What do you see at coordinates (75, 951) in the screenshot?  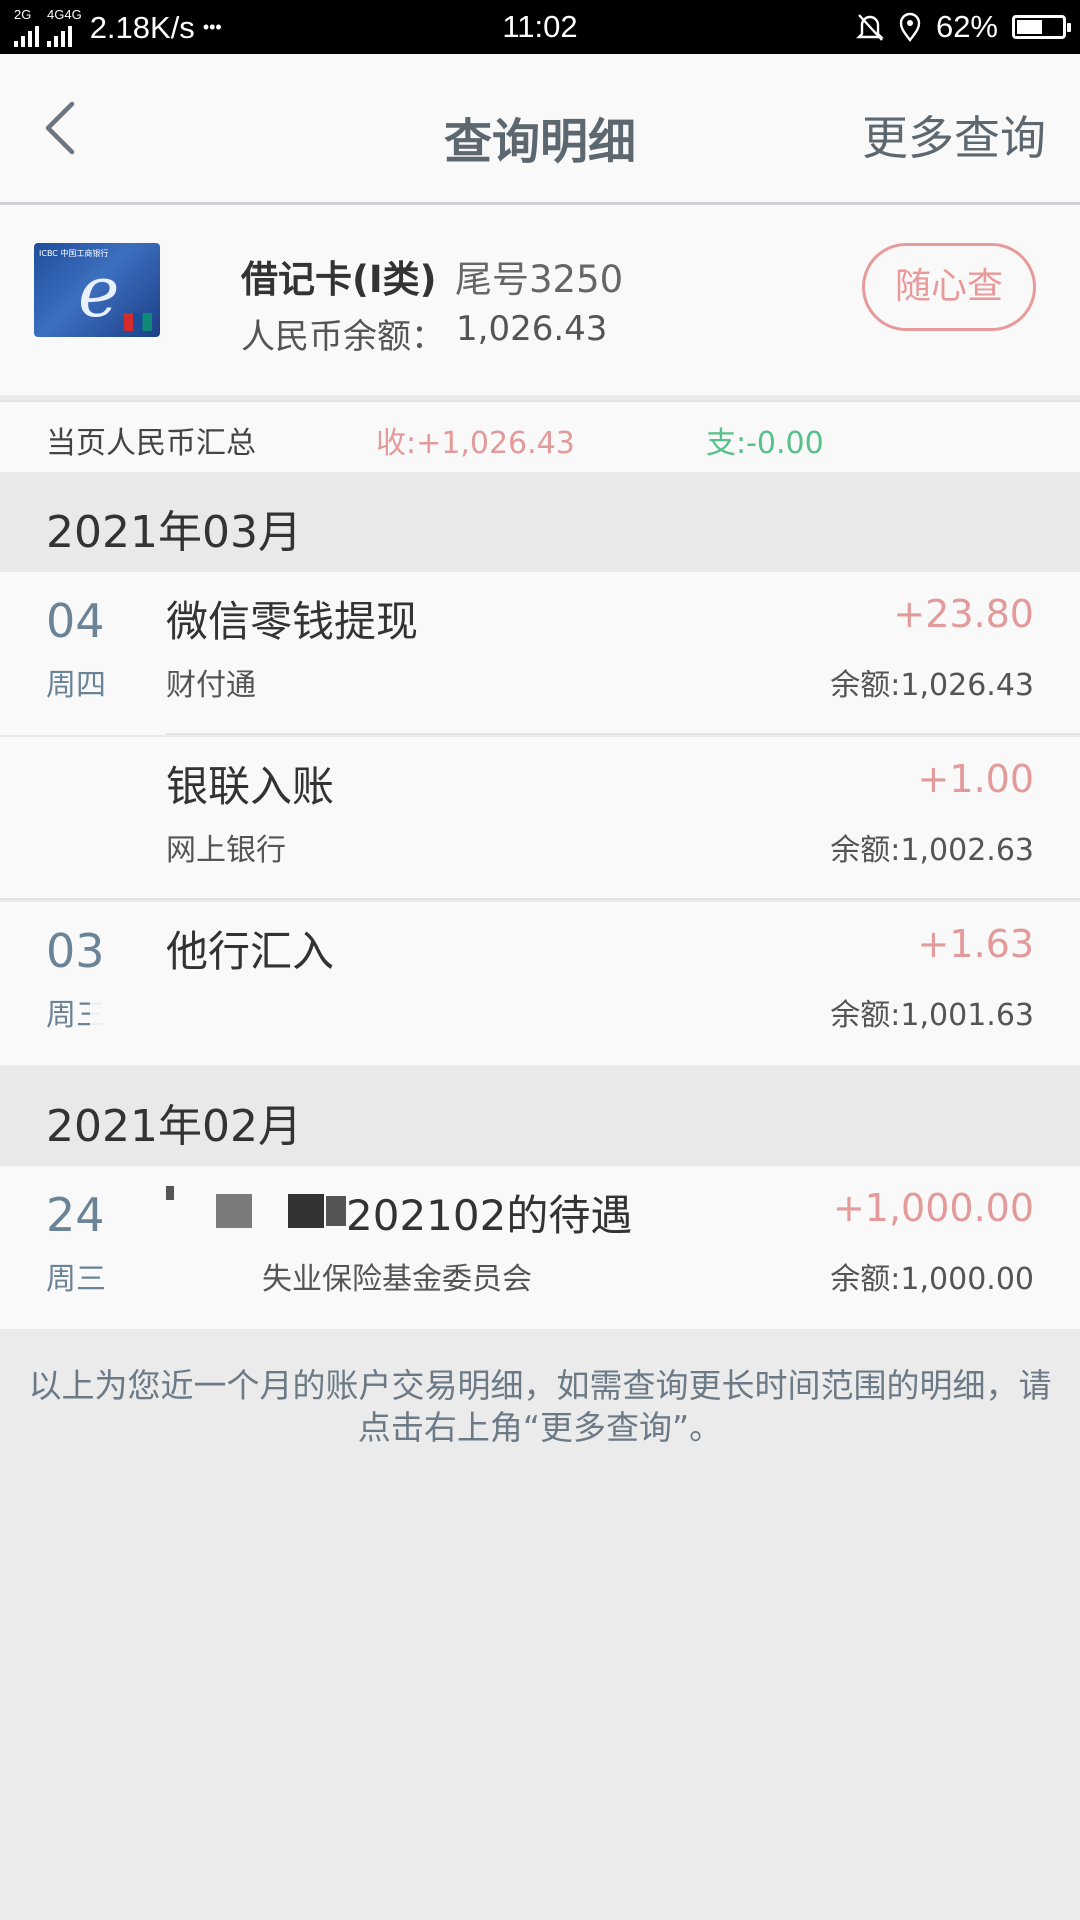 I see `day-number: 03` at bounding box center [75, 951].